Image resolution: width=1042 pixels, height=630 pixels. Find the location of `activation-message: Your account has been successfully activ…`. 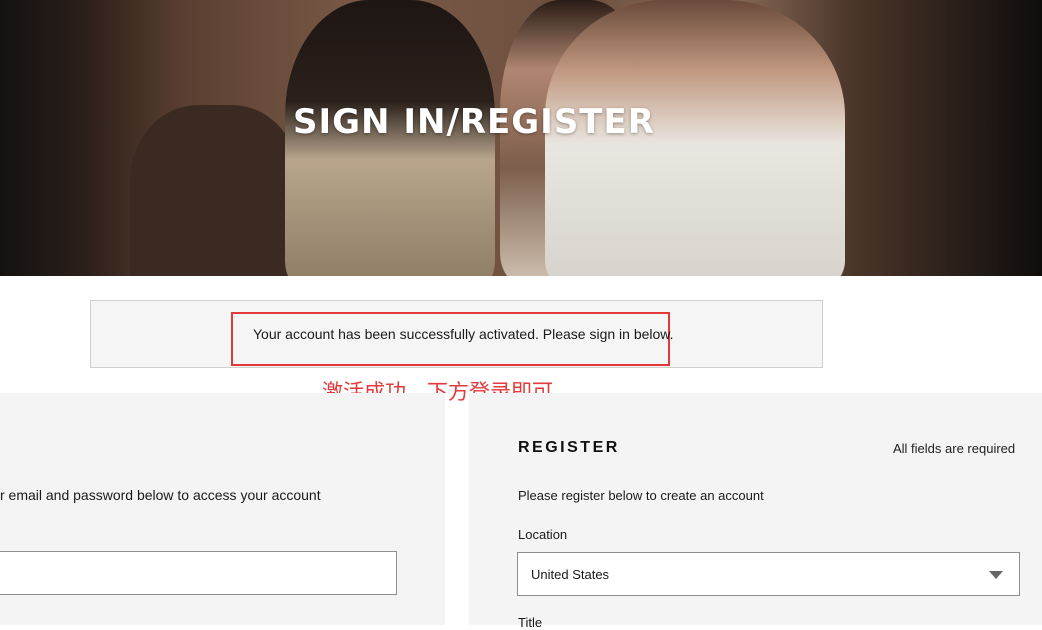

activation-message: Your account has been successfully activ… is located at coordinates (463, 334).